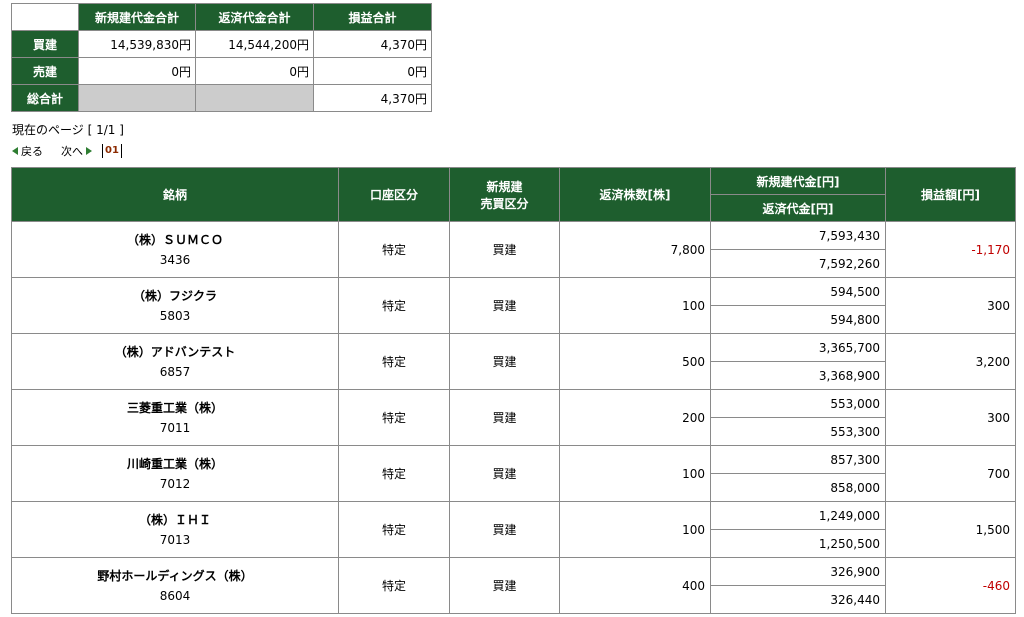 The height and width of the screenshot is (617, 1024). What do you see at coordinates (798, 347) in the screenshot?
I see `new-amount: 3,365,700` at bounding box center [798, 347].